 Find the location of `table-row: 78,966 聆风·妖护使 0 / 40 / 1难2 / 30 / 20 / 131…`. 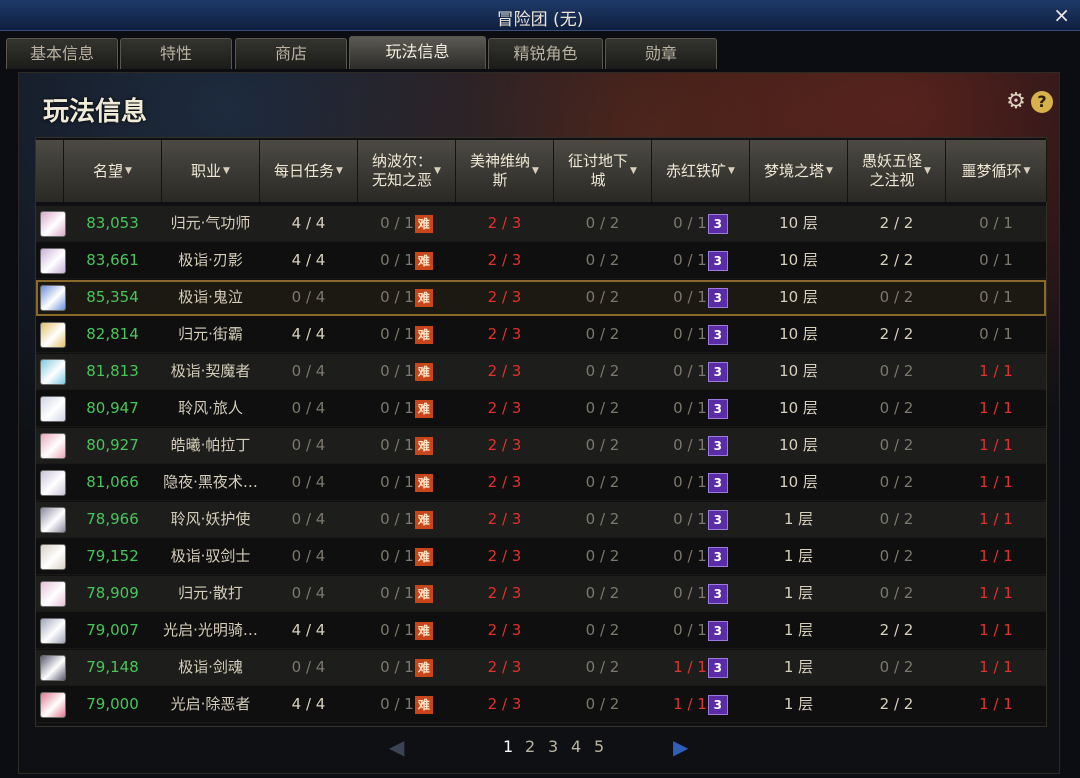

table-row: 78,966 聆风·妖护使 0 / 40 / 1难2 / 30 / 20 / 131… is located at coordinates (541, 520).